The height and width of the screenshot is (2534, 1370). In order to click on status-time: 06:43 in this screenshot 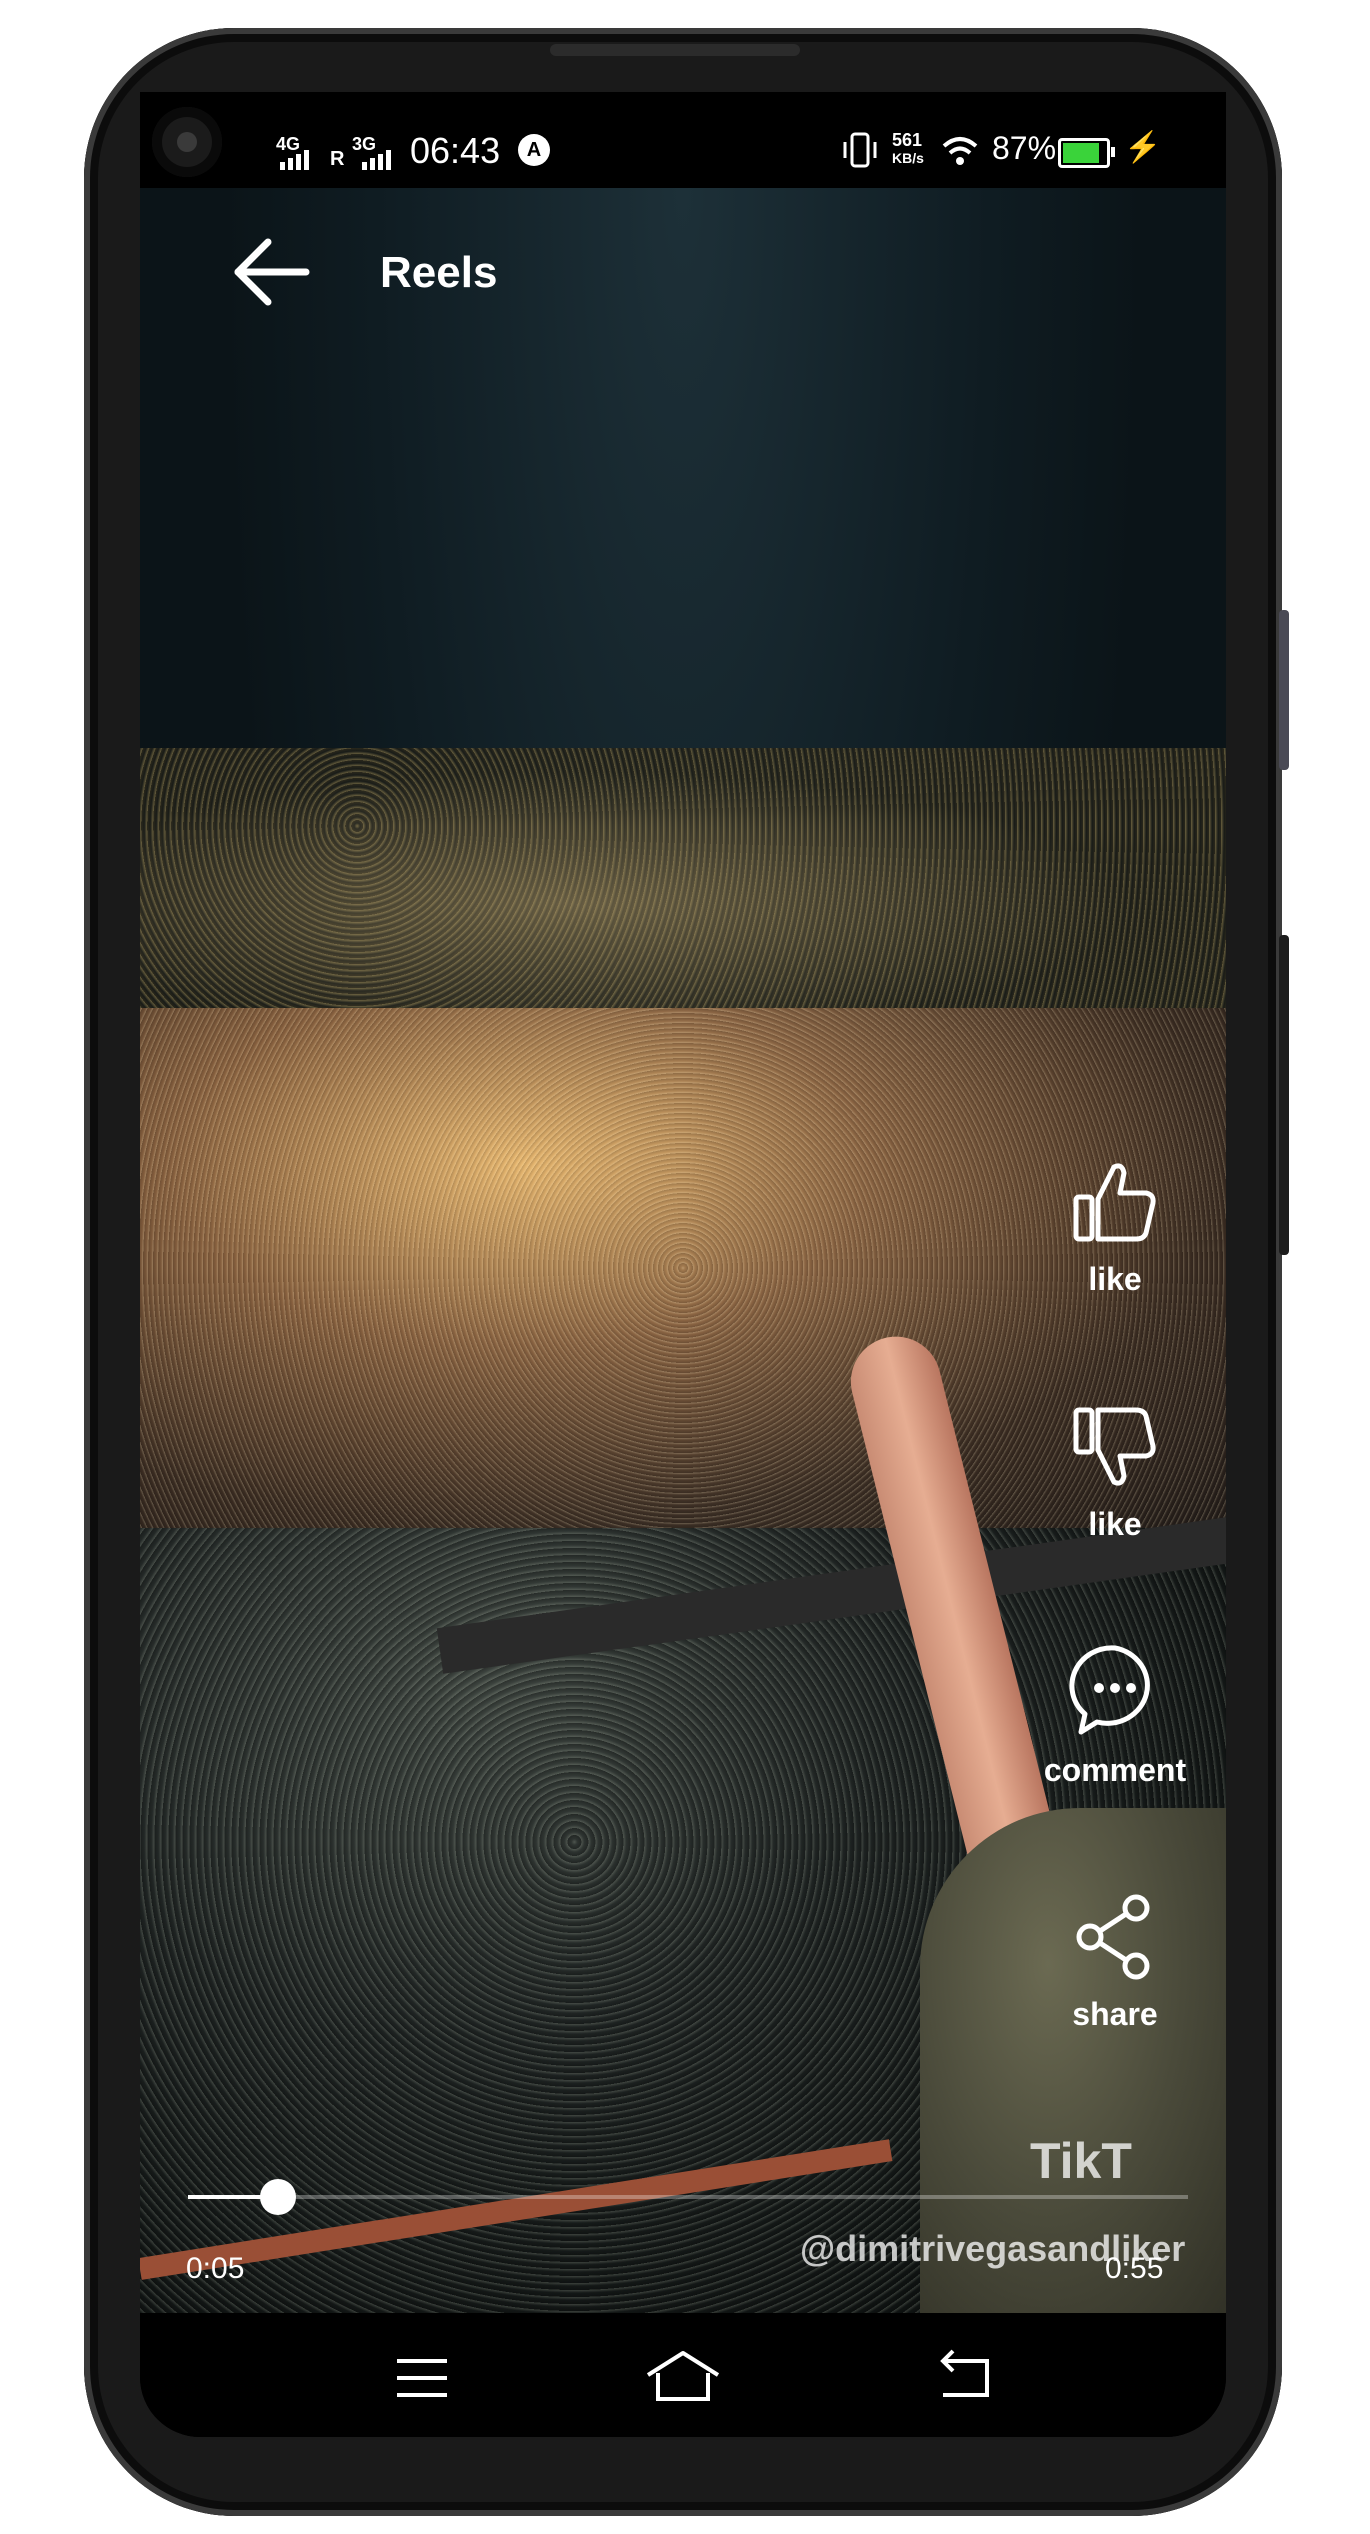, I will do `click(455, 150)`.